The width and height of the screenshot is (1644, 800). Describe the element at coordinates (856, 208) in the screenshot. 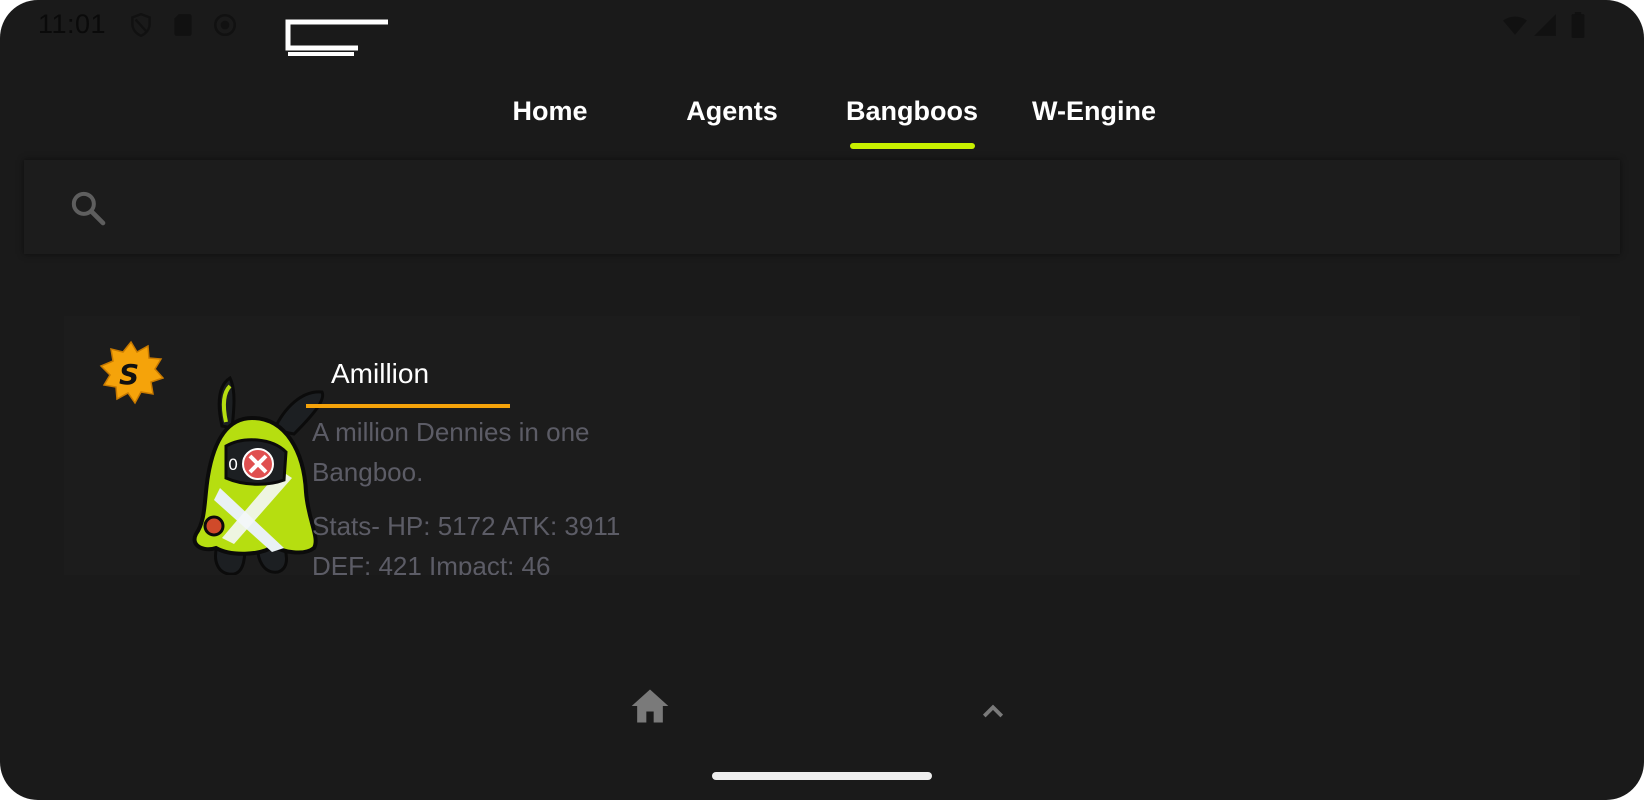

I see `search-input` at that location.